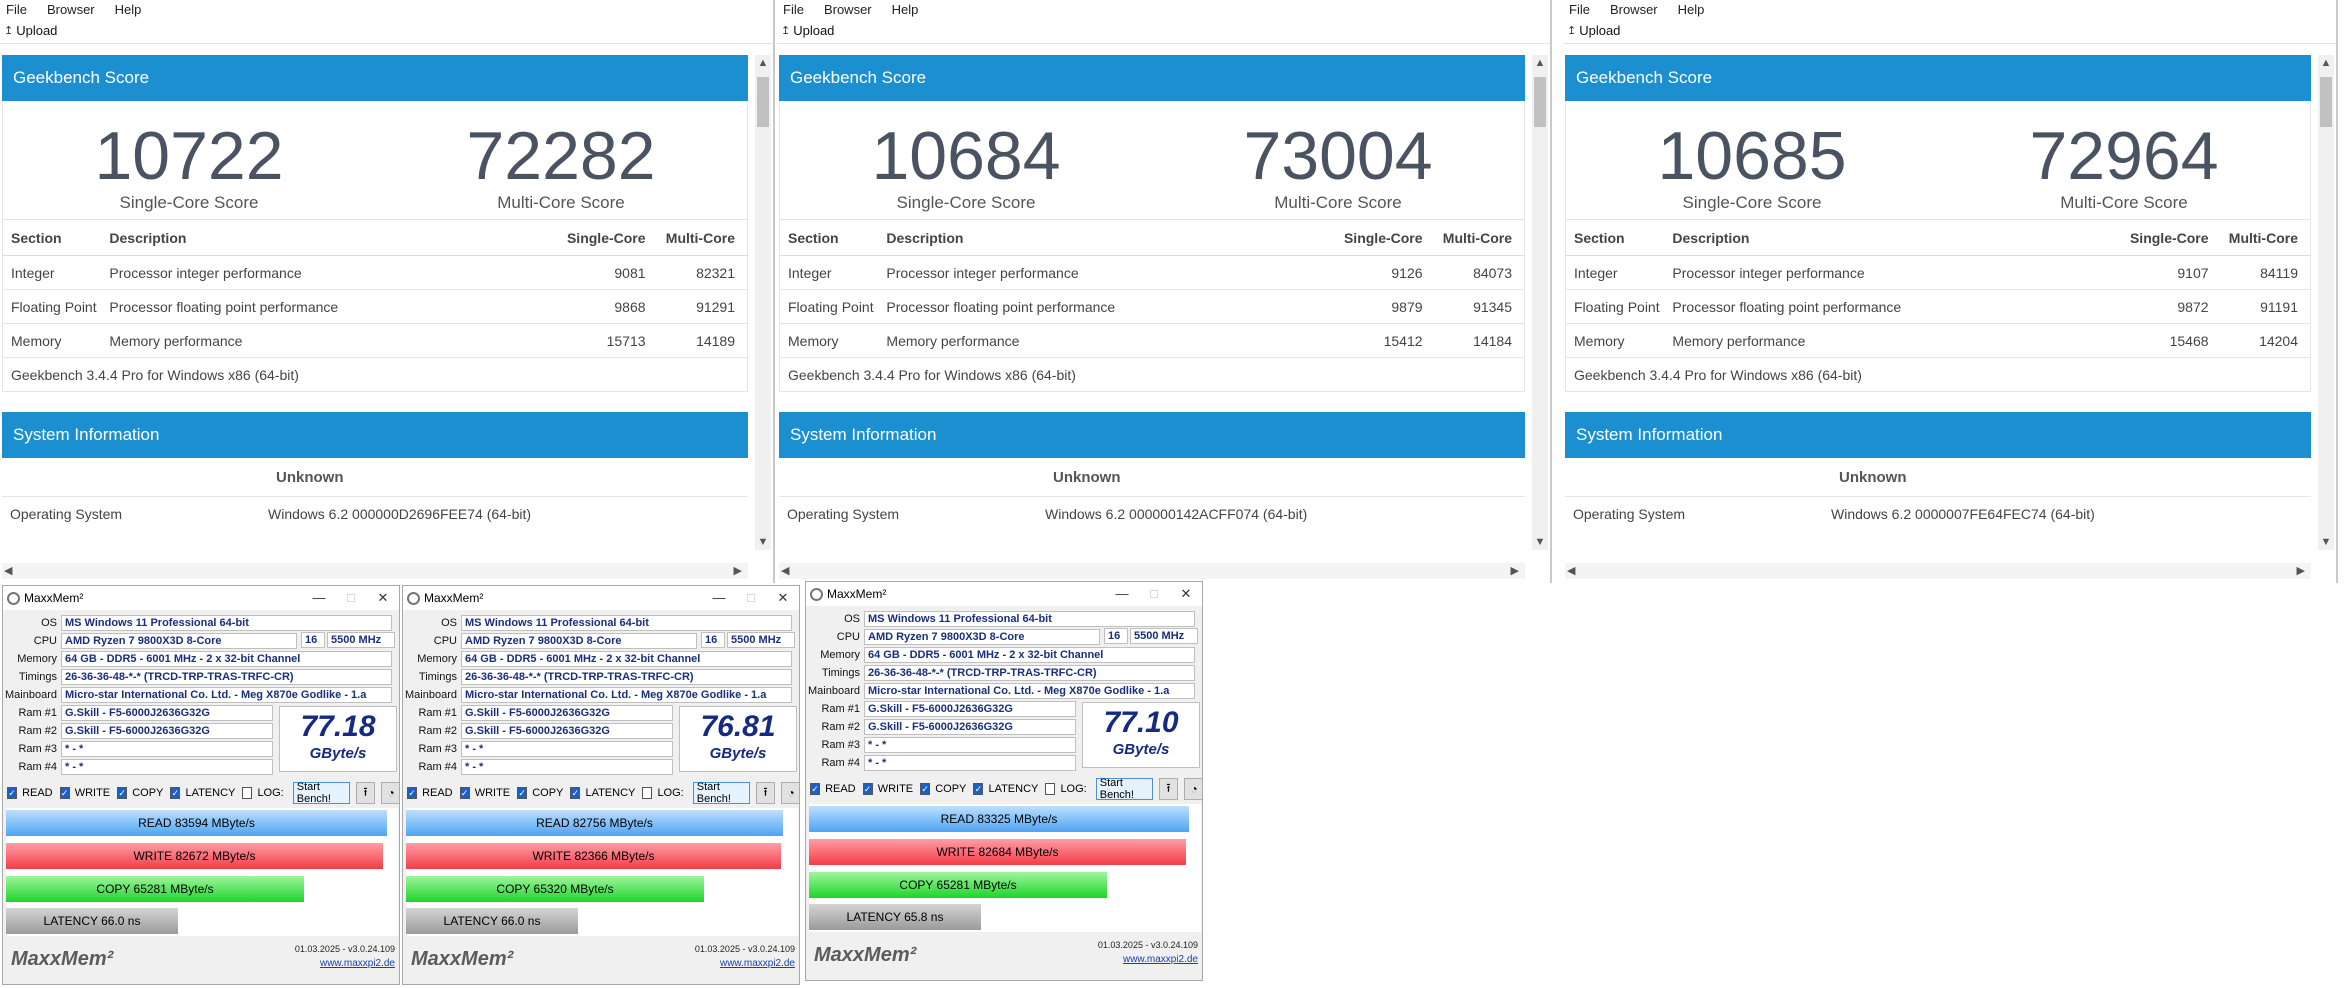 The image size is (2348, 988). I want to click on row-description: Memory performance, so click(331, 340).